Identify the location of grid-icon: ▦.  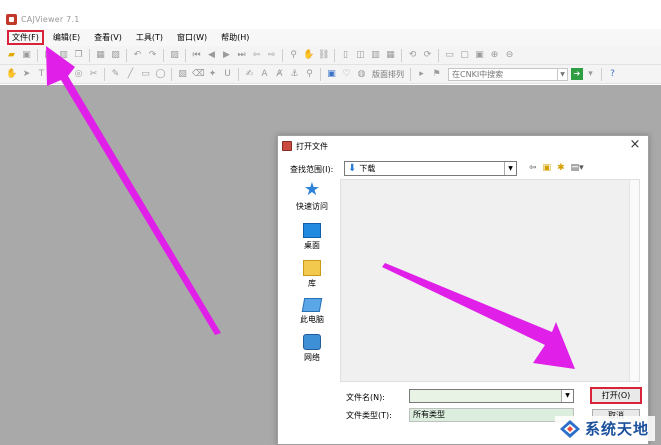
(390, 55).